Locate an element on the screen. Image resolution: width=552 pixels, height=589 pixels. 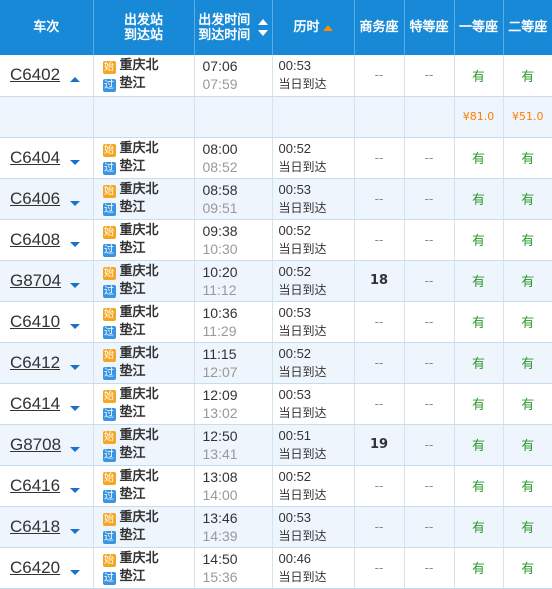
train-code-link: C6404 is located at coordinates (35, 157).